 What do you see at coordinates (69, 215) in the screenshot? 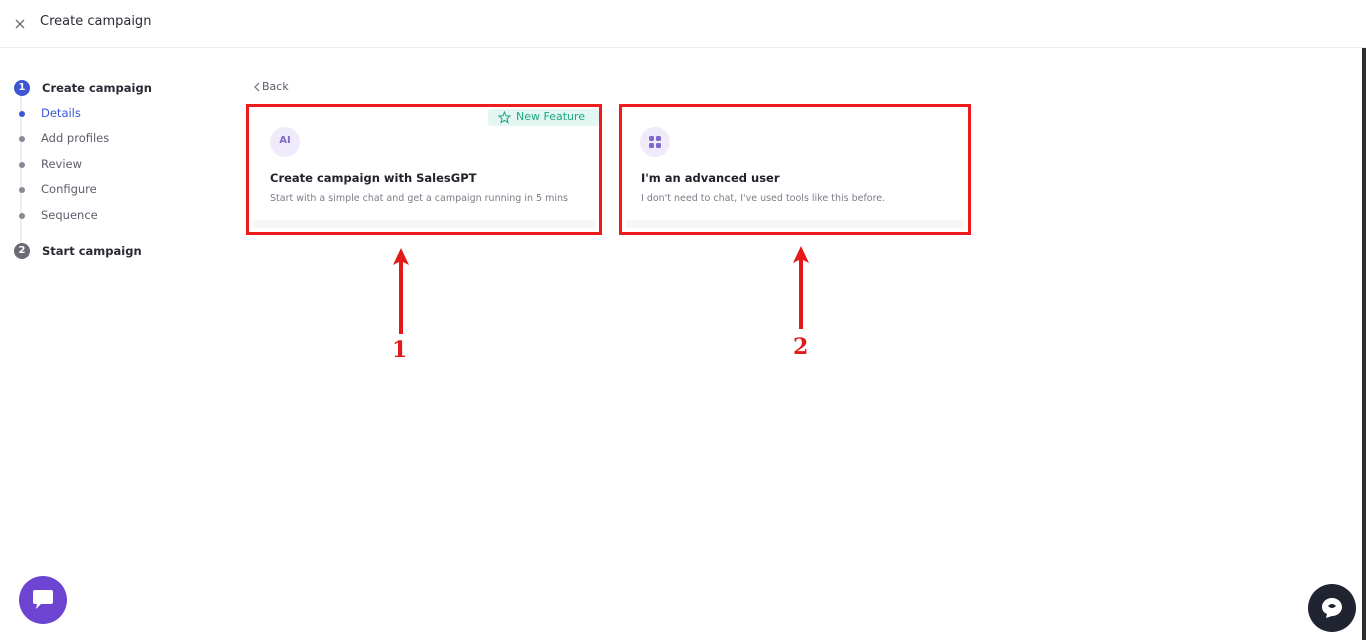
I see `substep-label: Sequence` at bounding box center [69, 215].